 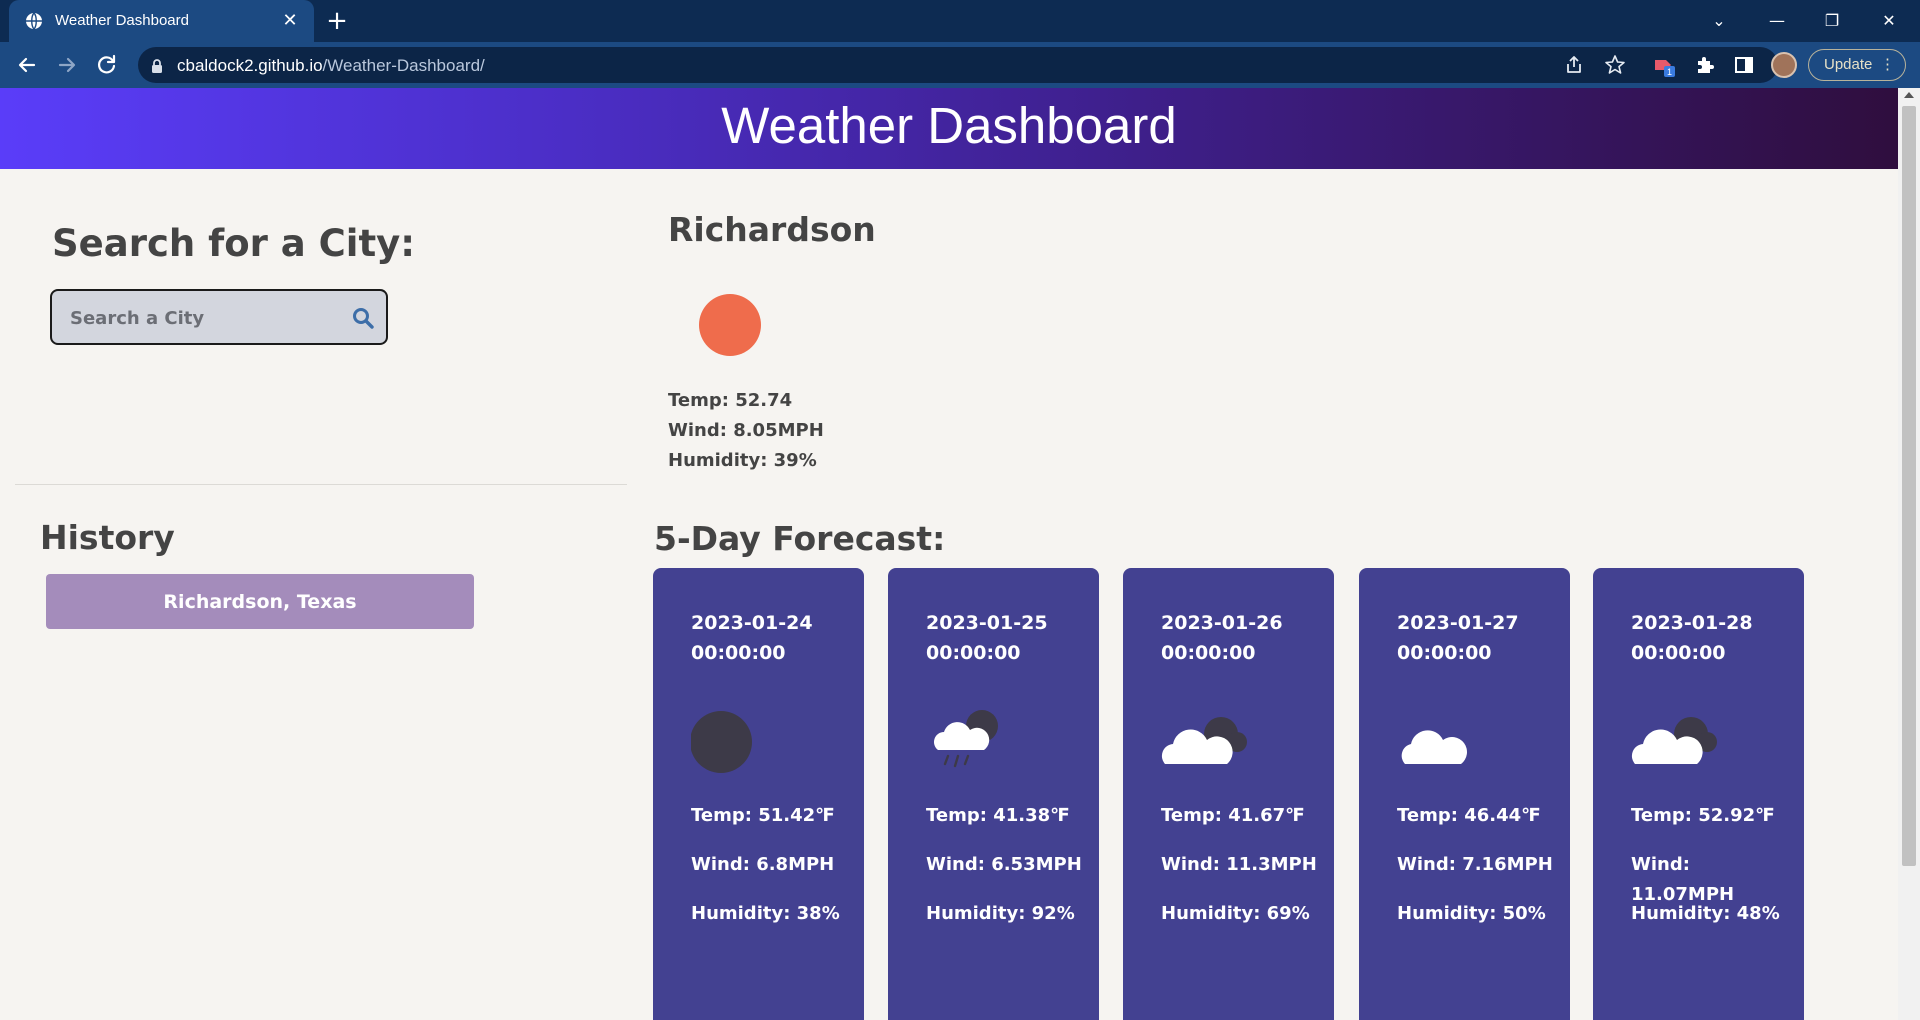 What do you see at coordinates (1777, 21) in the screenshot?
I see `minimize-button: —` at bounding box center [1777, 21].